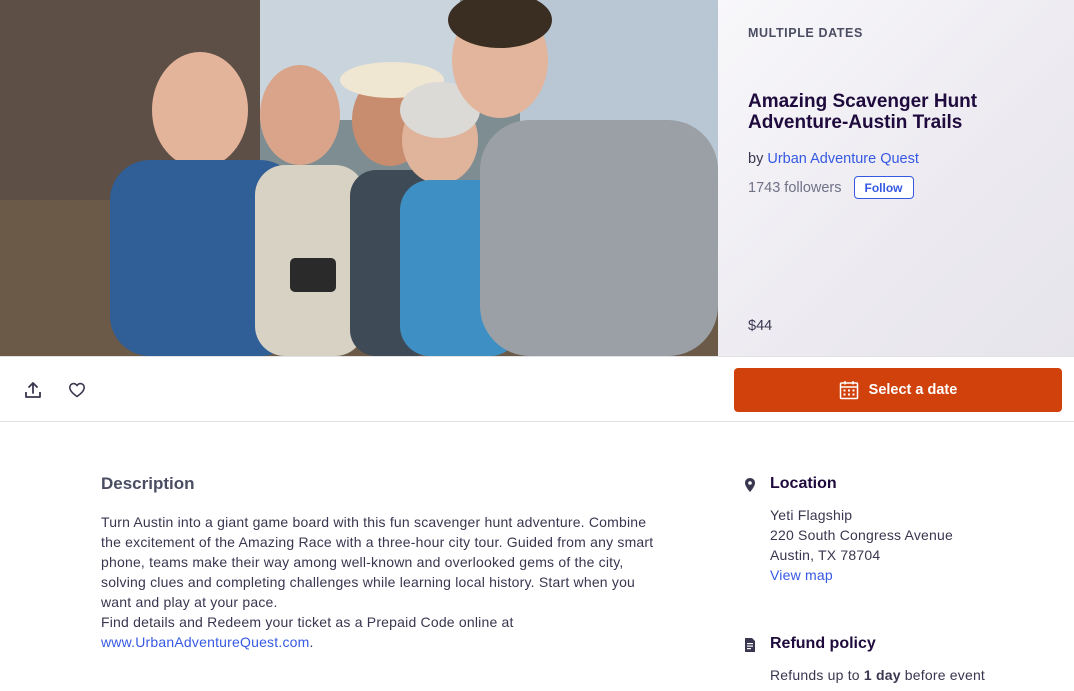  What do you see at coordinates (750, 485) in the screenshot?
I see `map-pin-icon` at bounding box center [750, 485].